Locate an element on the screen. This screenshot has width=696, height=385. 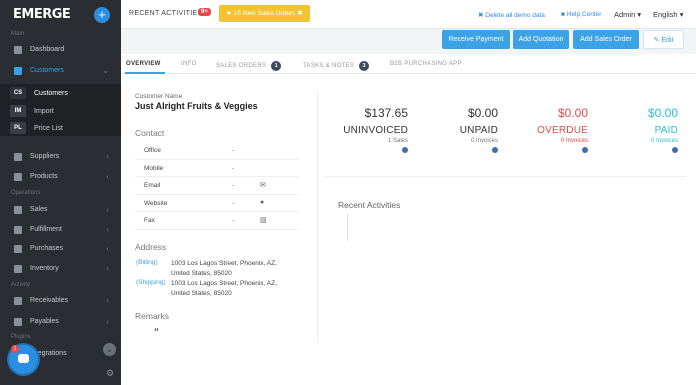
stat-label: PAID is located at coordinates (666, 130).